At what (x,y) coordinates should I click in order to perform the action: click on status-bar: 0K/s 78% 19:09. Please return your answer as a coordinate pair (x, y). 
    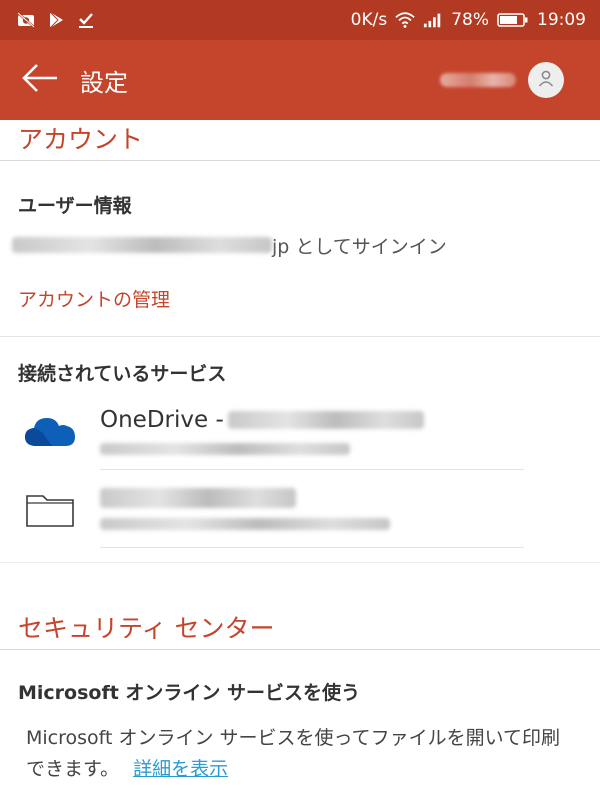
    Looking at the image, I should click on (300, 20).